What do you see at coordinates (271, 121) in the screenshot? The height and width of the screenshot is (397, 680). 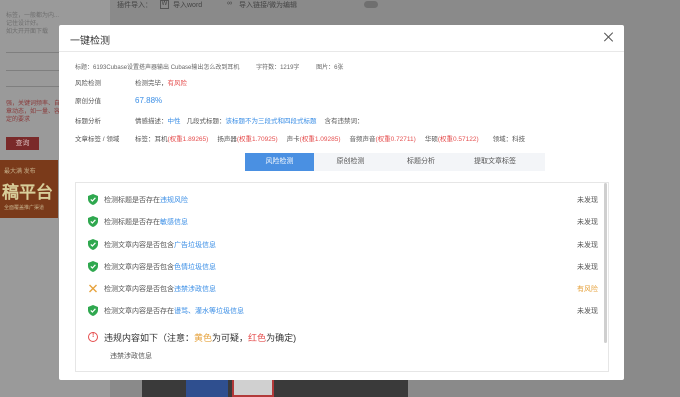 I see `para-value: 该标题不为三段式和四段式标题` at bounding box center [271, 121].